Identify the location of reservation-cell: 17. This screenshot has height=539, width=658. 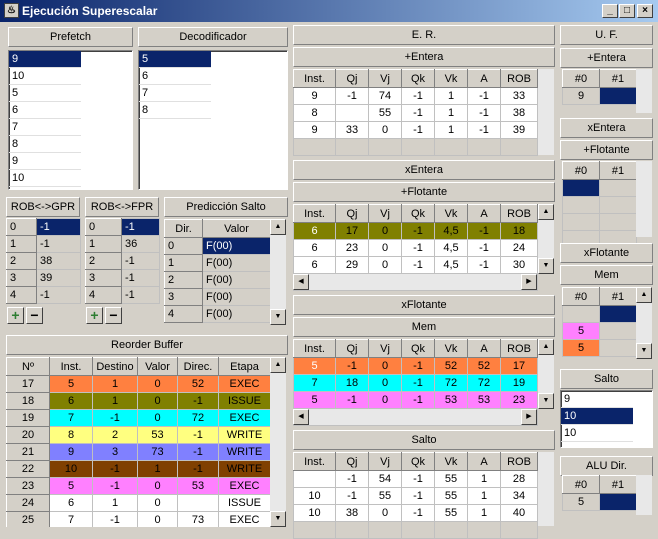
(519, 366).